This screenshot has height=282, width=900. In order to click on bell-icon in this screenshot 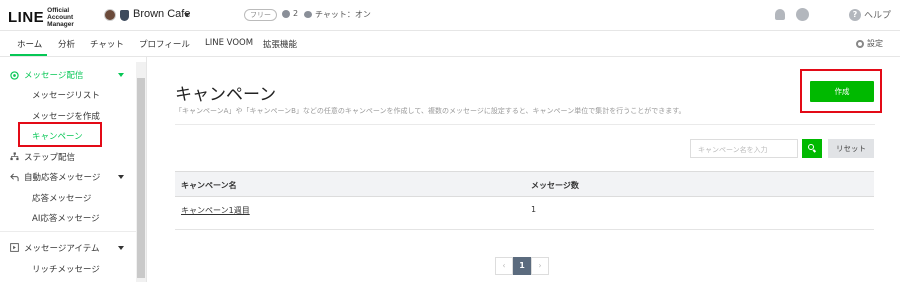, I will do `click(780, 14)`.